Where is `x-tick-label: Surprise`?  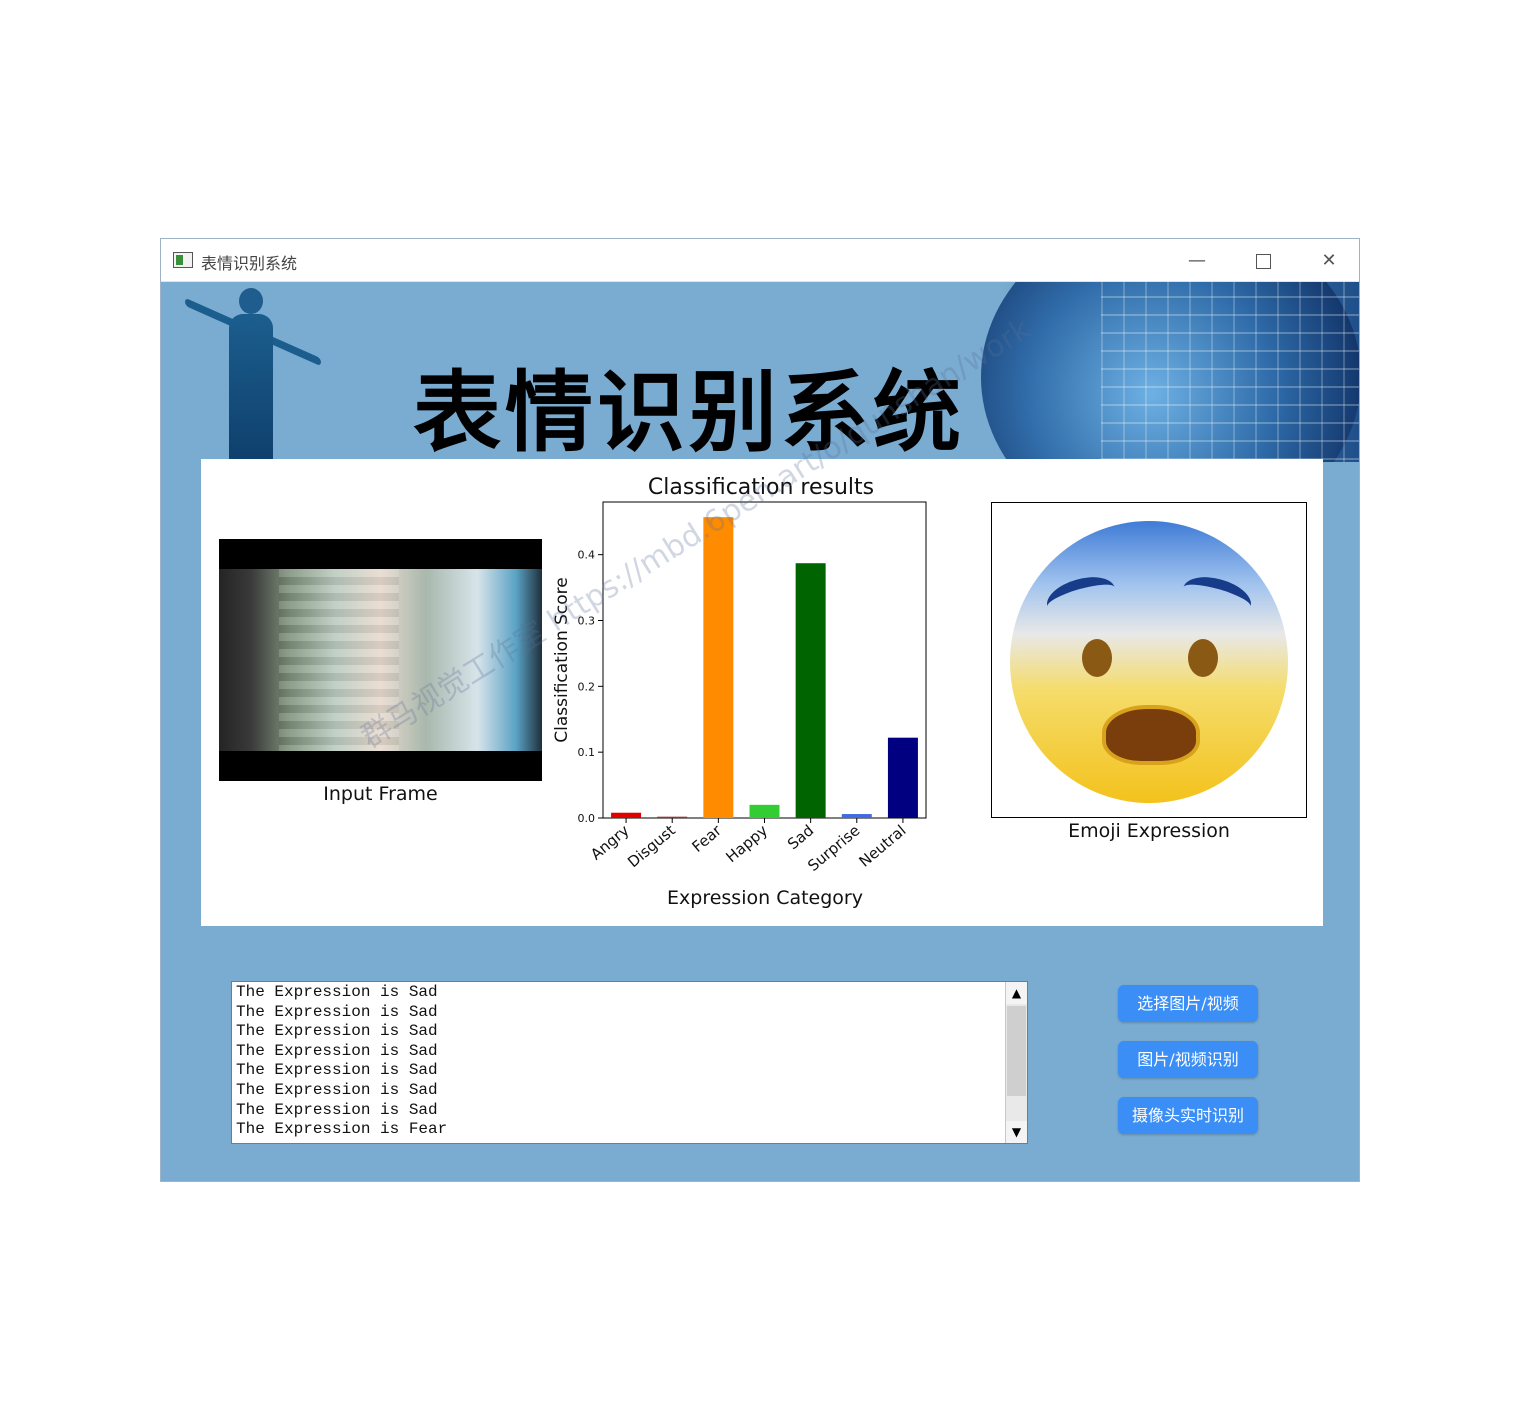 x-tick-label: Surprise is located at coordinates (833, 848).